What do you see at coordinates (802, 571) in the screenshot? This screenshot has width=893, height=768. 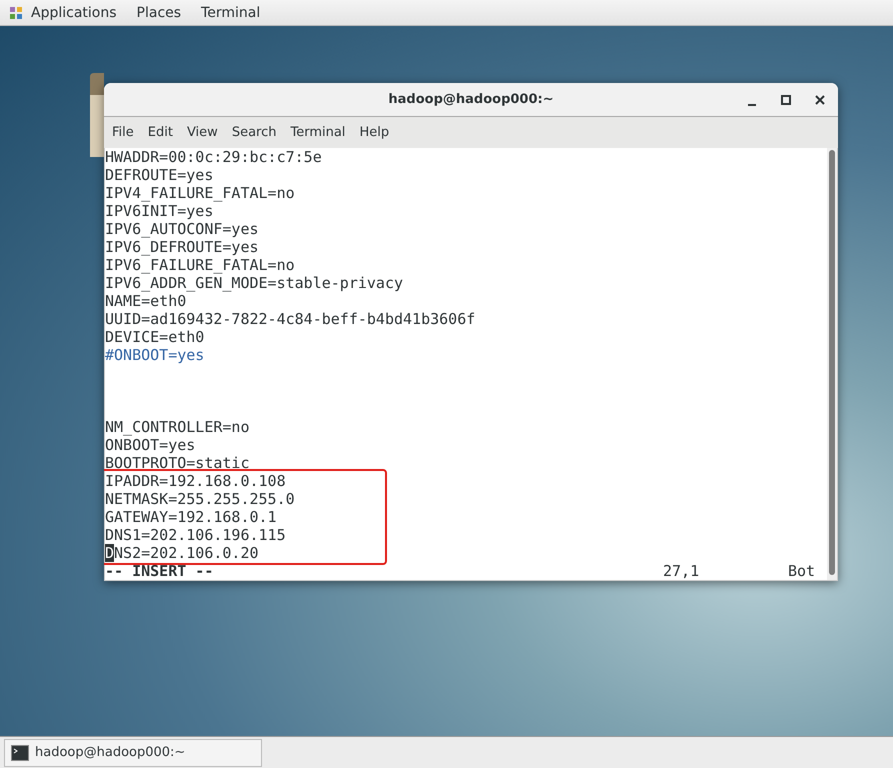 I see `scroll-position: Bot` at bounding box center [802, 571].